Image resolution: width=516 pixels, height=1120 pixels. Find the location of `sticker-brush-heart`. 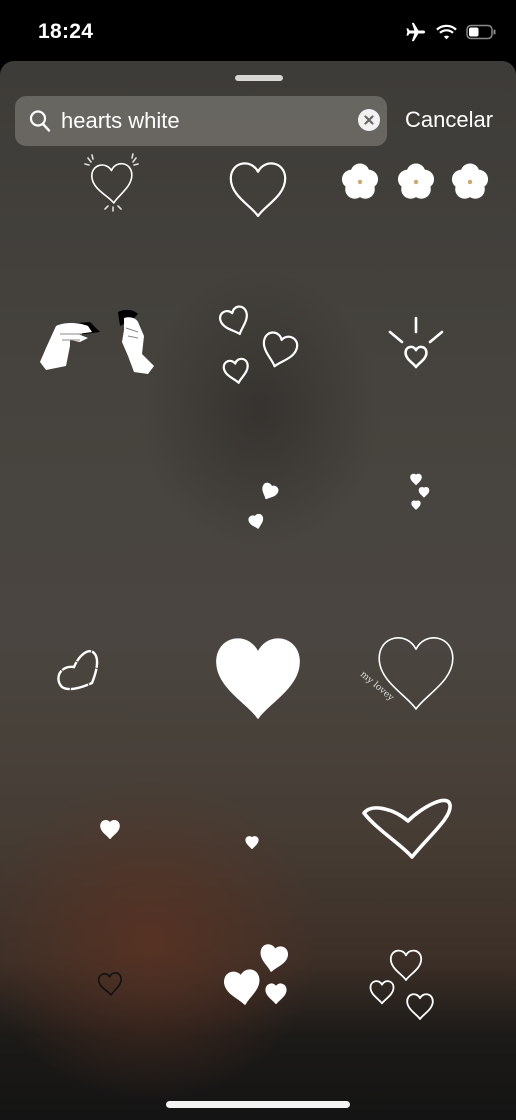

sticker-brush-heart is located at coordinates (416, 831).